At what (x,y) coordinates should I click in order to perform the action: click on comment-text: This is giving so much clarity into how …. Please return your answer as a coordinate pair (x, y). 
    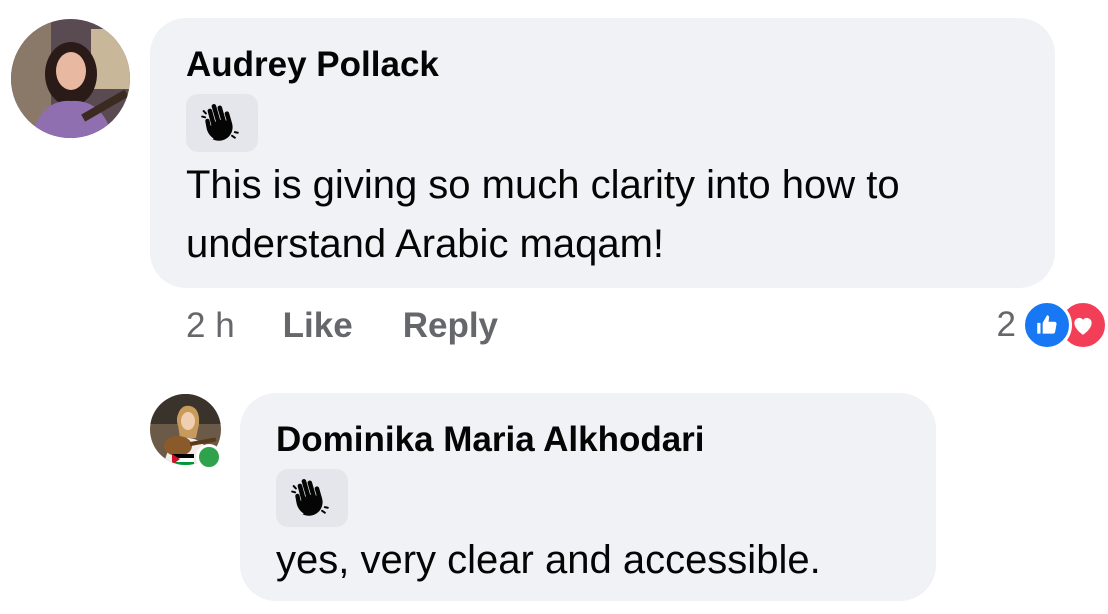
    Looking at the image, I should click on (602, 215).